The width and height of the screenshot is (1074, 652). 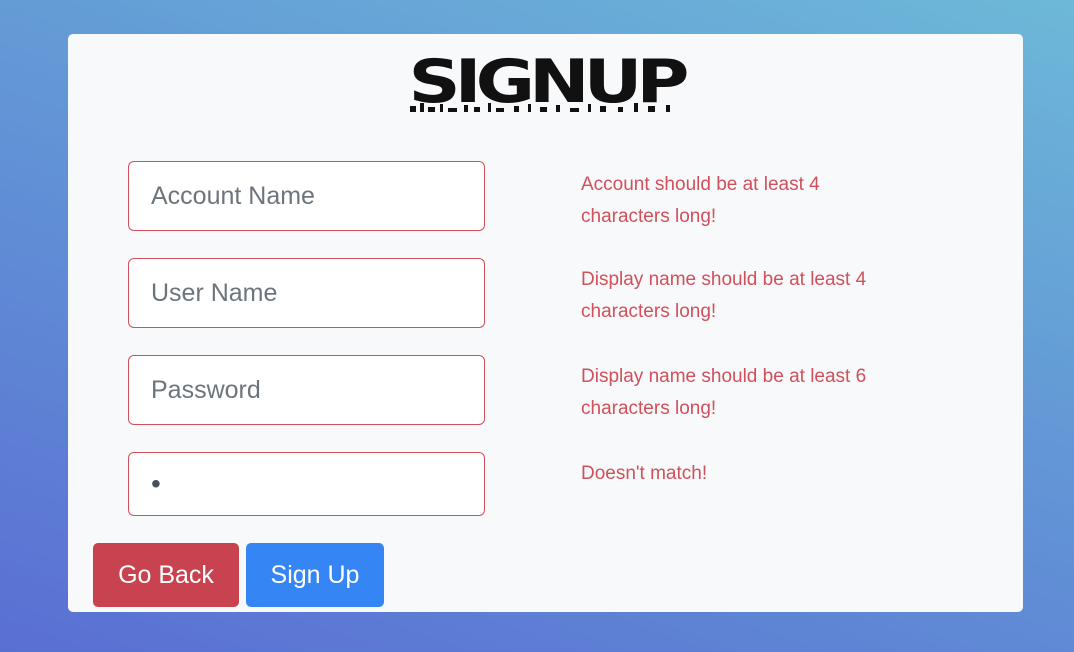 What do you see at coordinates (306, 484) in the screenshot?
I see `confirm-password-input` at bounding box center [306, 484].